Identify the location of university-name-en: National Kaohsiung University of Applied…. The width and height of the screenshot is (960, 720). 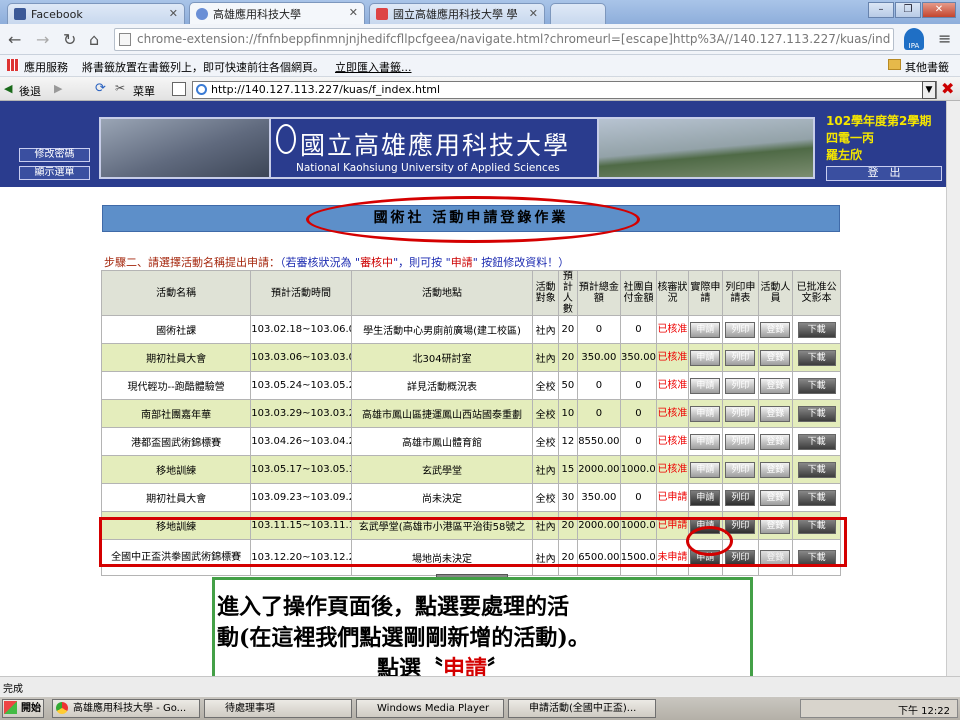
(428, 168).